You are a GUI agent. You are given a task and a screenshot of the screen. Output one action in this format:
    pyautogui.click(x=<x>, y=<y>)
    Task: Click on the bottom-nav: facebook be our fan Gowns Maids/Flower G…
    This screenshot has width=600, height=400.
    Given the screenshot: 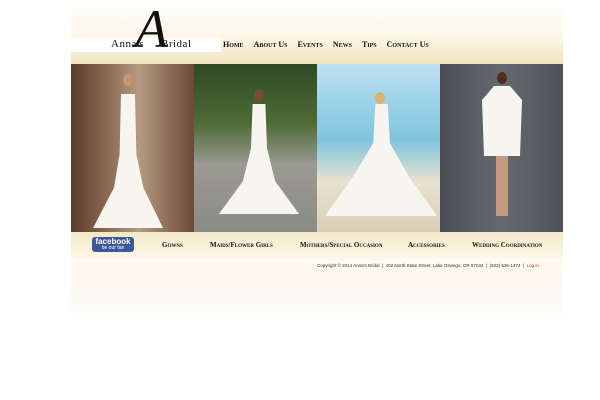 What is the action you would take?
    pyautogui.click(x=317, y=245)
    